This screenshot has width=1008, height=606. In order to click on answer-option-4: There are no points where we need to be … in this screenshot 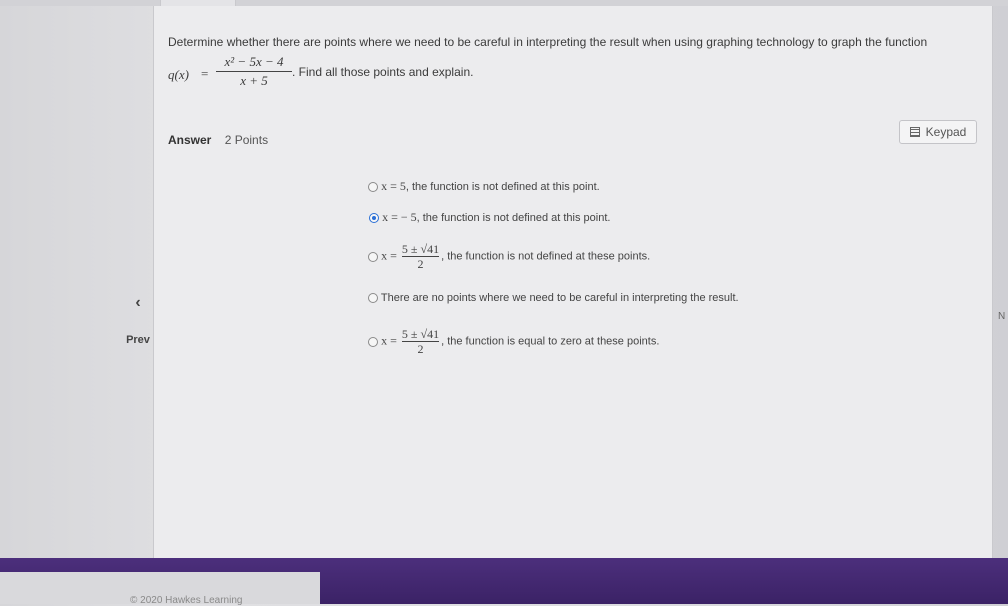, I will do `click(553, 298)`.